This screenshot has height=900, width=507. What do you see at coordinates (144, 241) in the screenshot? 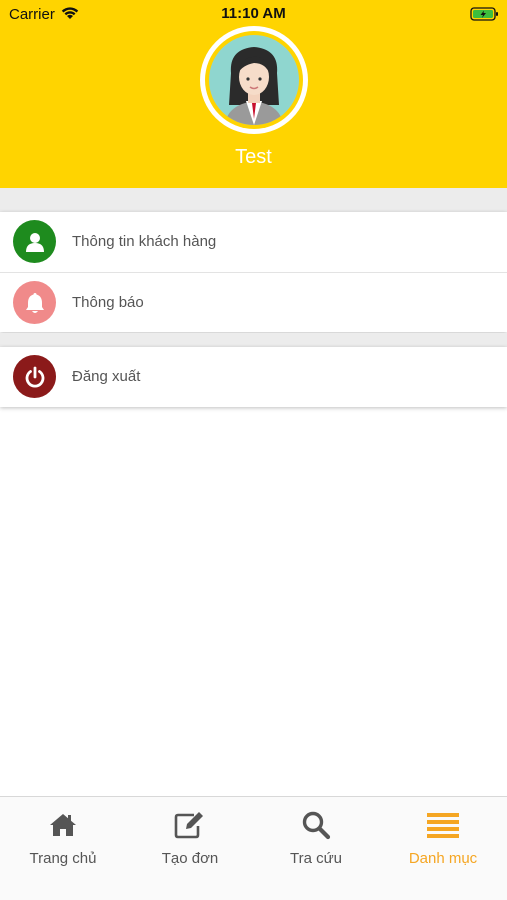
I see `menu-item-label: Thông tin khách hàng` at bounding box center [144, 241].